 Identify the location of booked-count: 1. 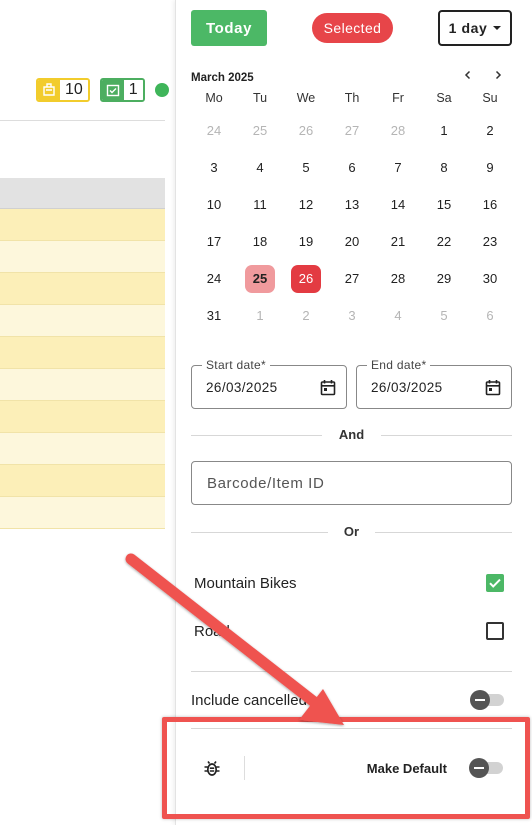
(133, 90).